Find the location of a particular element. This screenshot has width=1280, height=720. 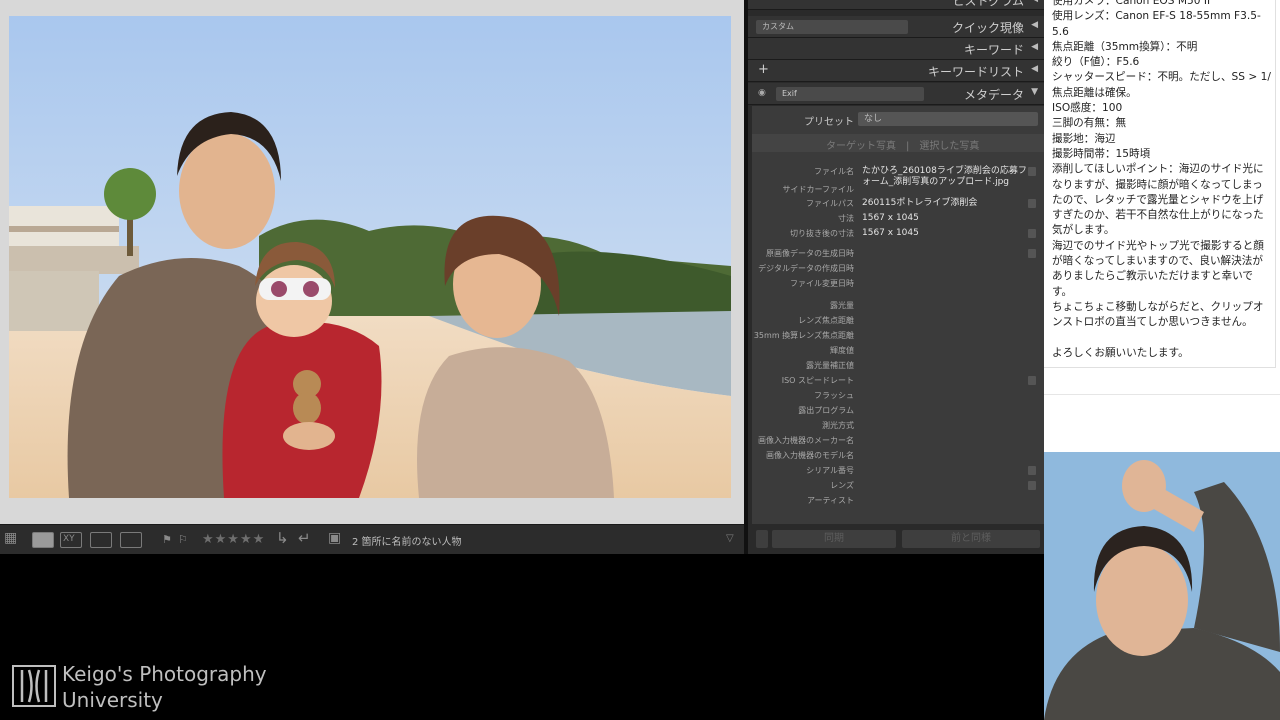

metadata-row: レンズ is located at coordinates (898, 487).